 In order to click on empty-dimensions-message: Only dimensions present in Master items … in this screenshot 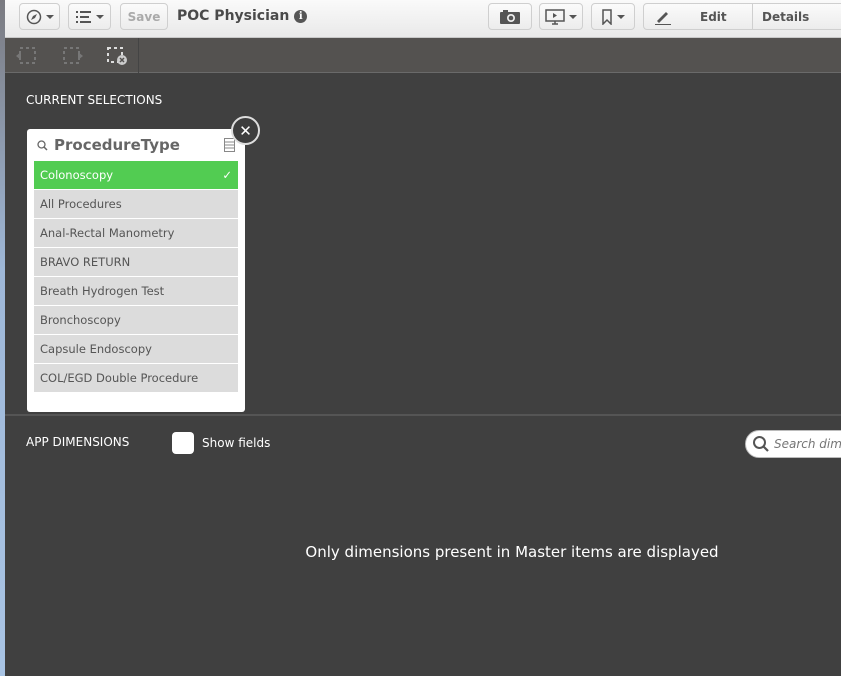, I will do `click(512, 552)`.